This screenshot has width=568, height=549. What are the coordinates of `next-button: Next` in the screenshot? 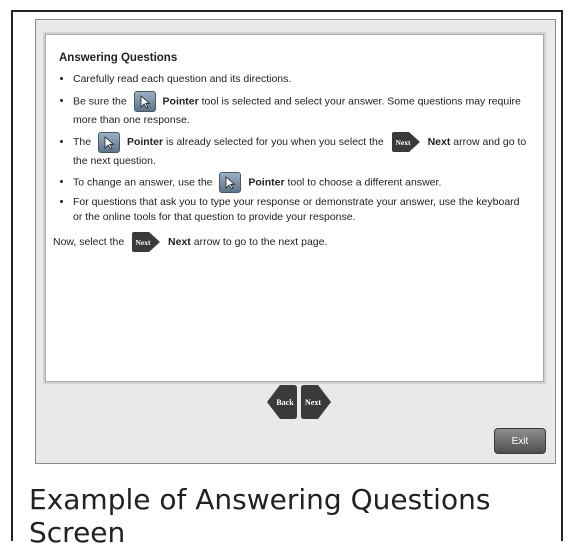 It's located at (316, 404).